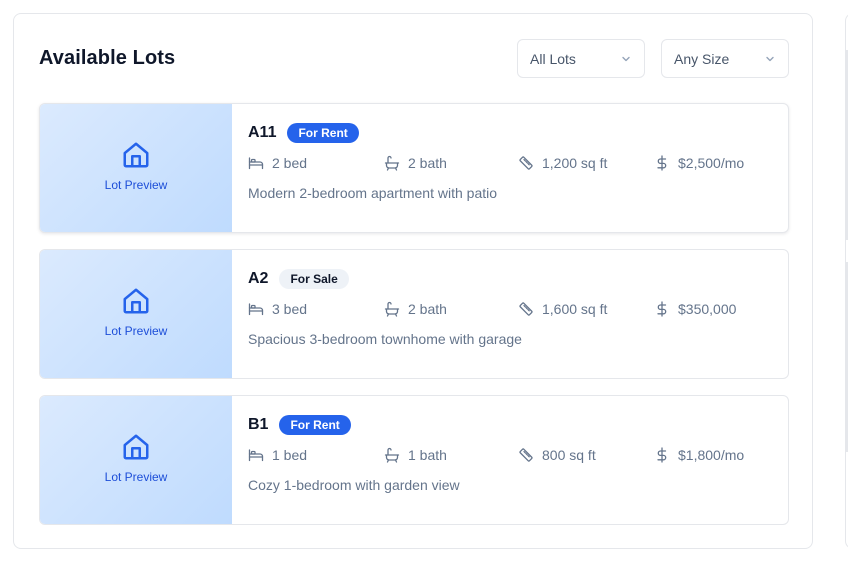 Image resolution: width=848 pixels, height=565 pixels. I want to click on price-stat: $350,000, so click(695, 309).